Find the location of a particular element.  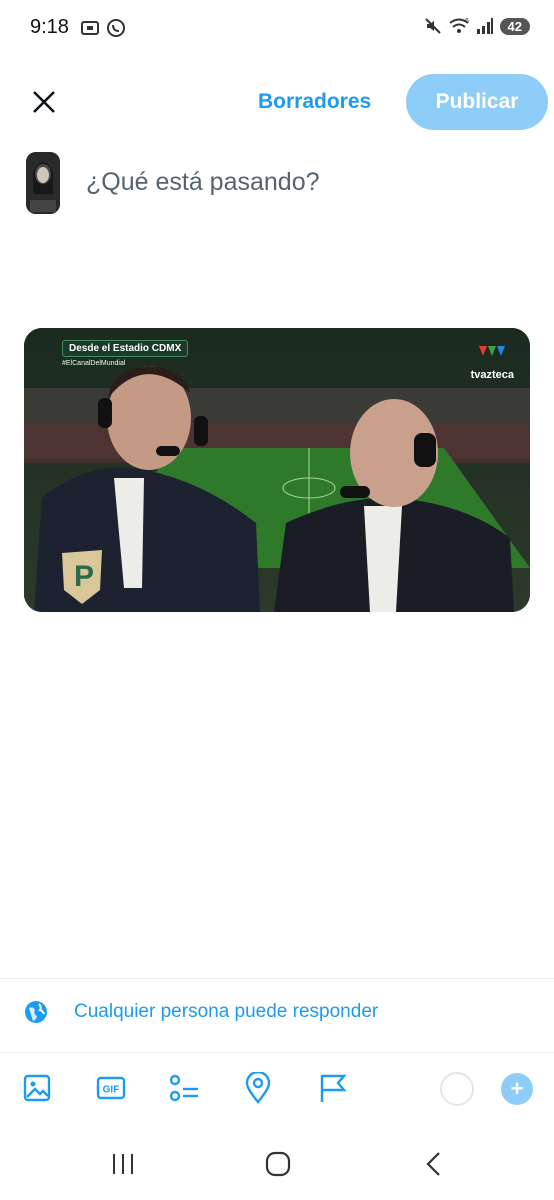

globe-icon is located at coordinates (36, 1012).